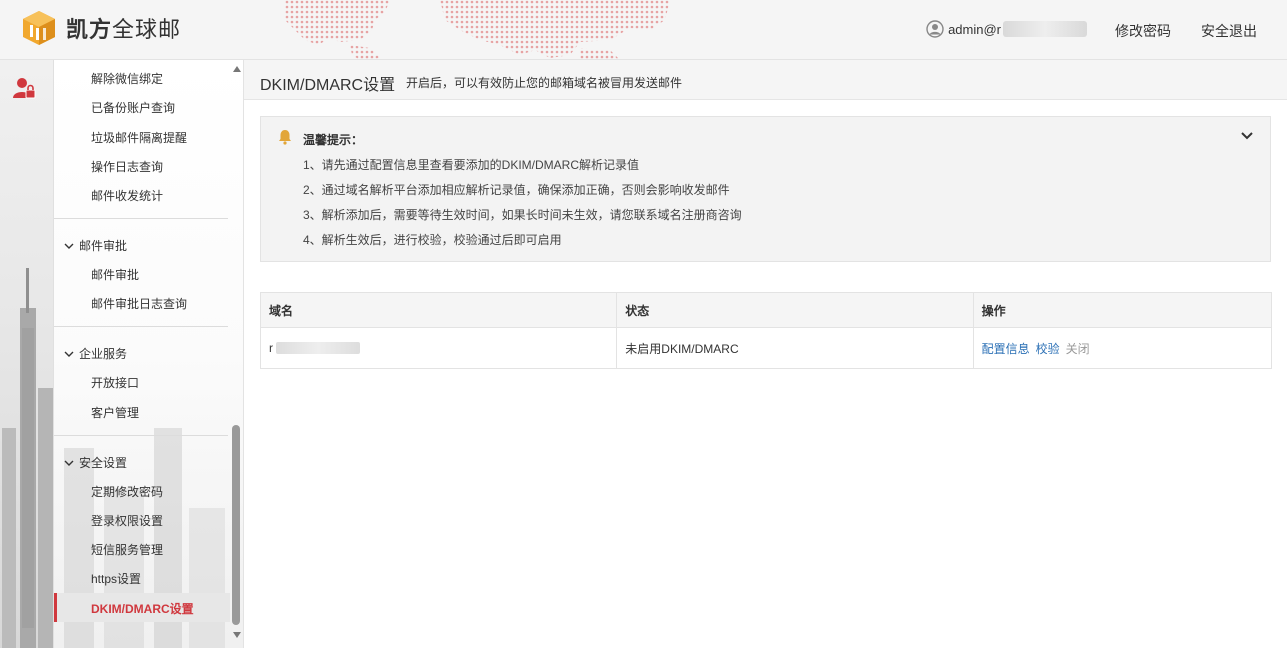 This screenshot has height=648, width=1287. Describe the element at coordinates (237, 69) in the screenshot. I see `scroll-up-arrow-icon` at that location.